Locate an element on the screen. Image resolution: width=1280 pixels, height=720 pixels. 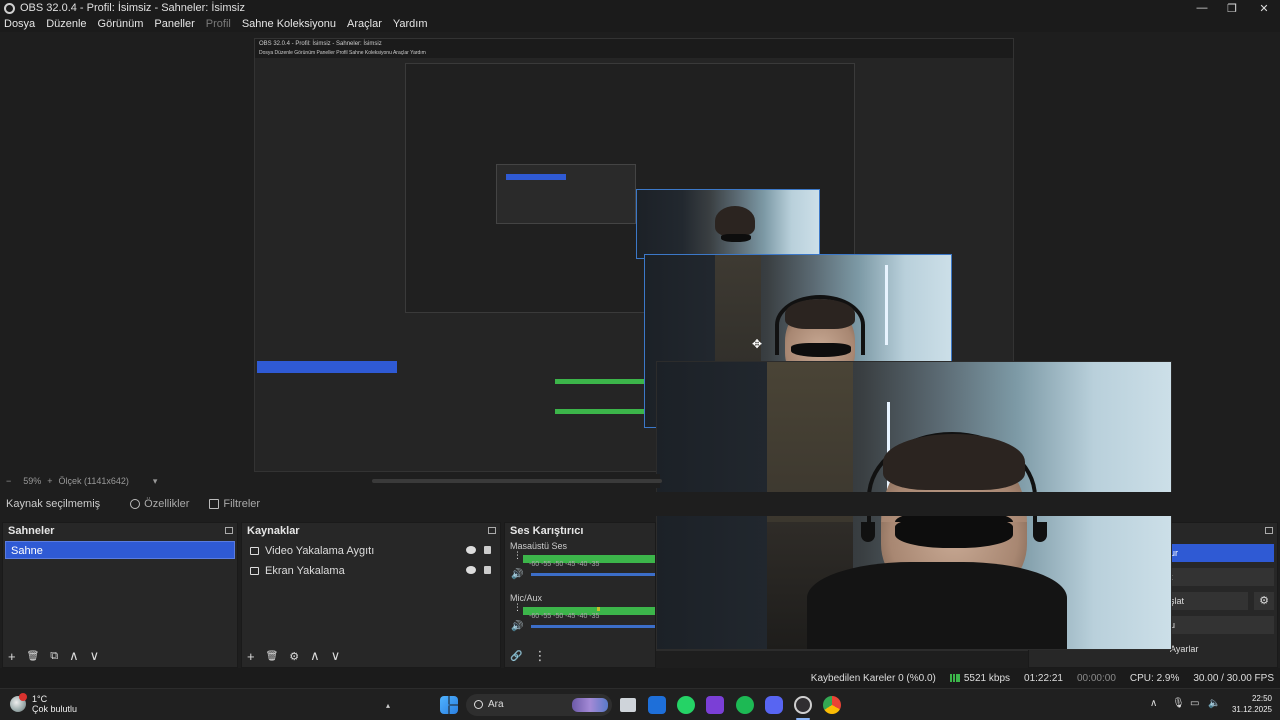
move-cursor-icon: ✥ is located at coordinates (757, 344).